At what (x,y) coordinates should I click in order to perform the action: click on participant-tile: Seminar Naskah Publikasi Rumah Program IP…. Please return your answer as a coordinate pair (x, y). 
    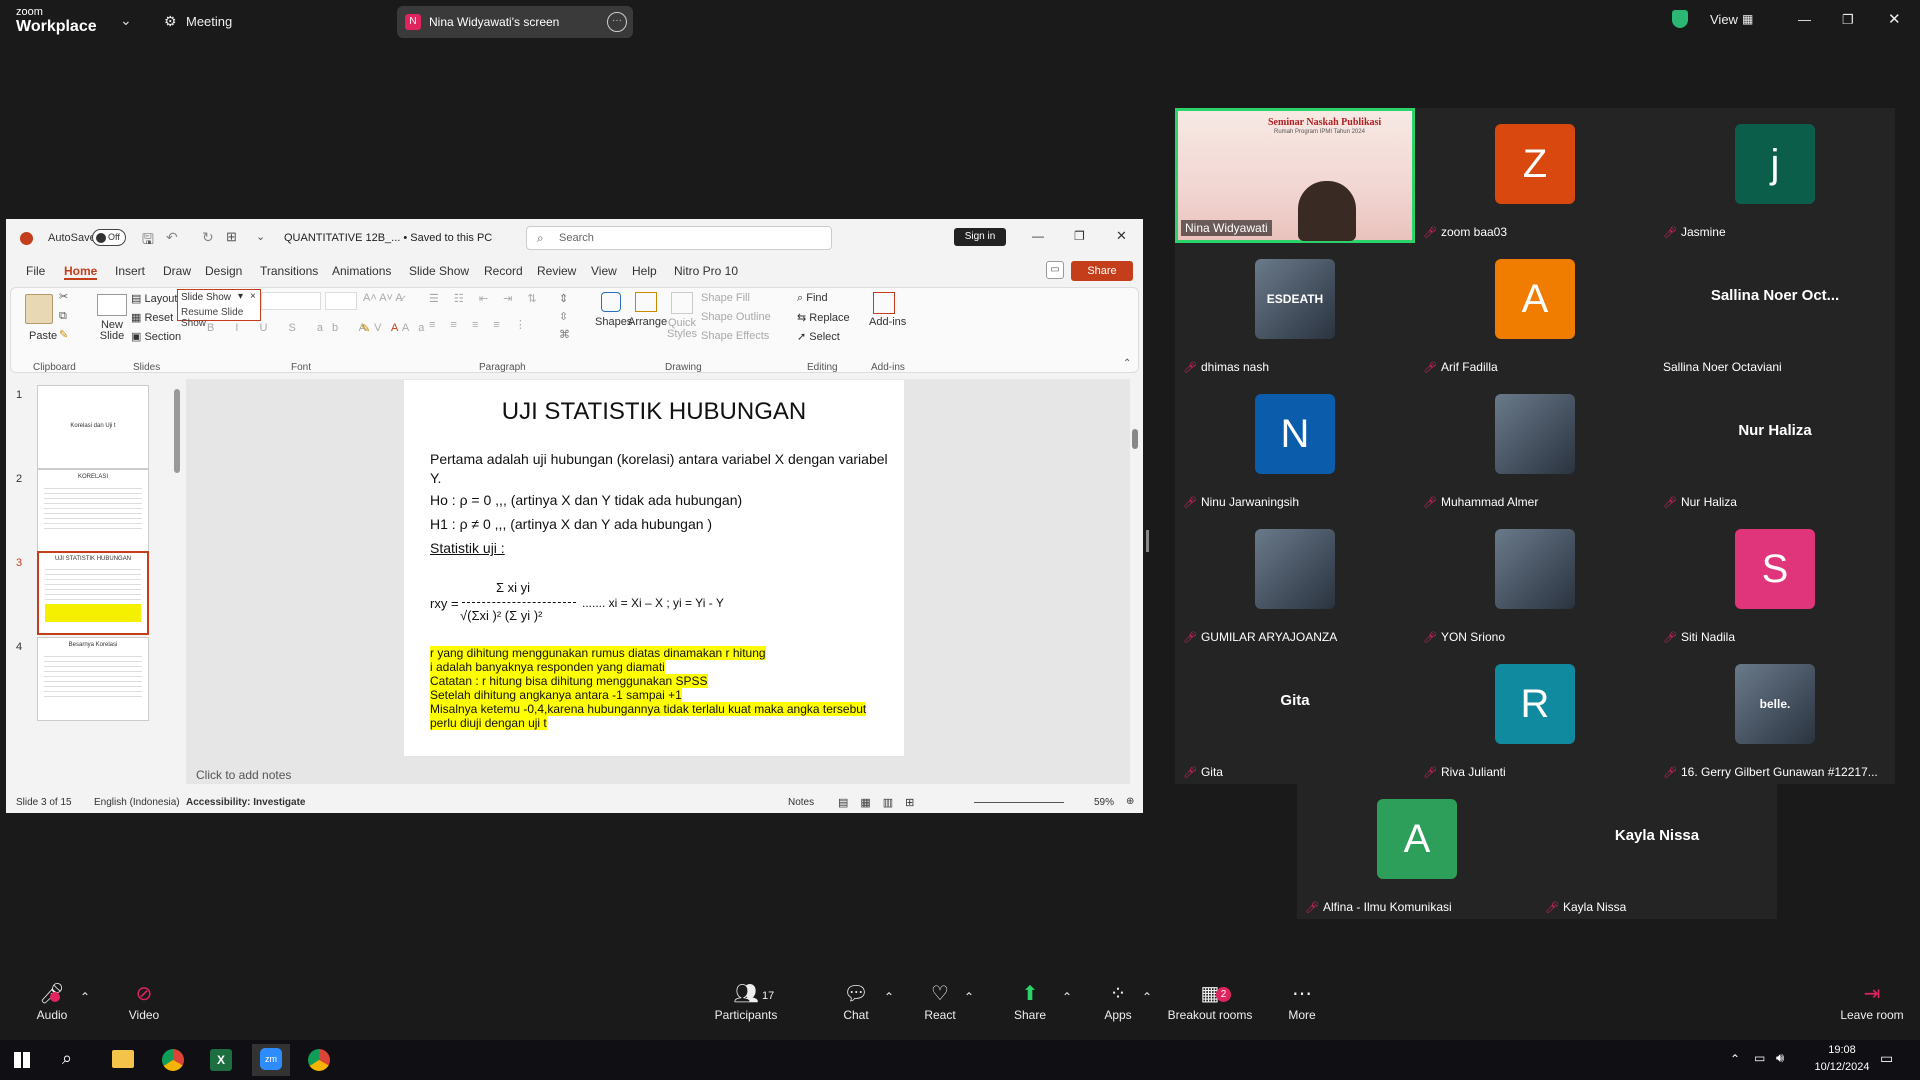
    Looking at the image, I should click on (1295, 175).